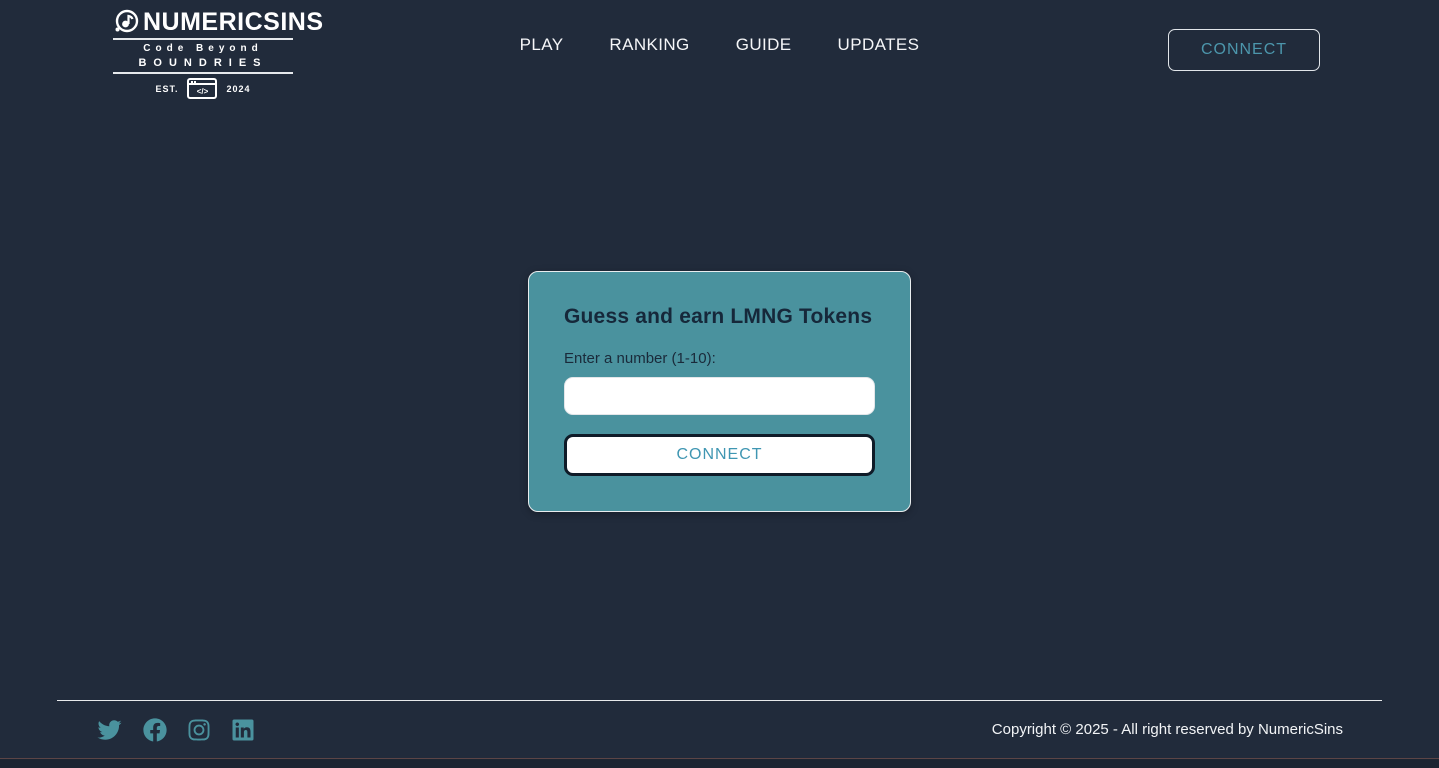 The height and width of the screenshot is (768, 1439). What do you see at coordinates (203, 48) in the screenshot?
I see `logo-tagline-line1: Code Beyond` at bounding box center [203, 48].